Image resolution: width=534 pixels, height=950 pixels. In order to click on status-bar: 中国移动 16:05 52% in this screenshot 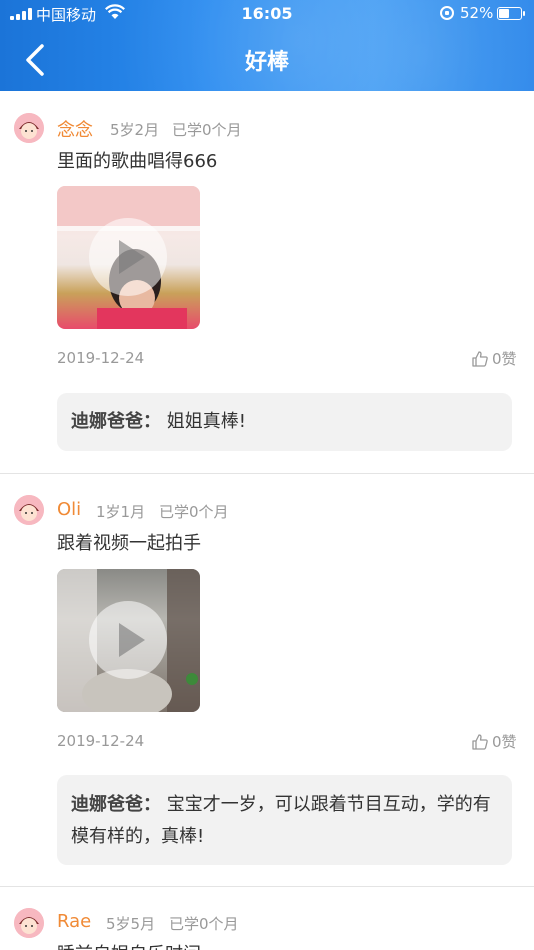, I will do `click(267, 14)`.